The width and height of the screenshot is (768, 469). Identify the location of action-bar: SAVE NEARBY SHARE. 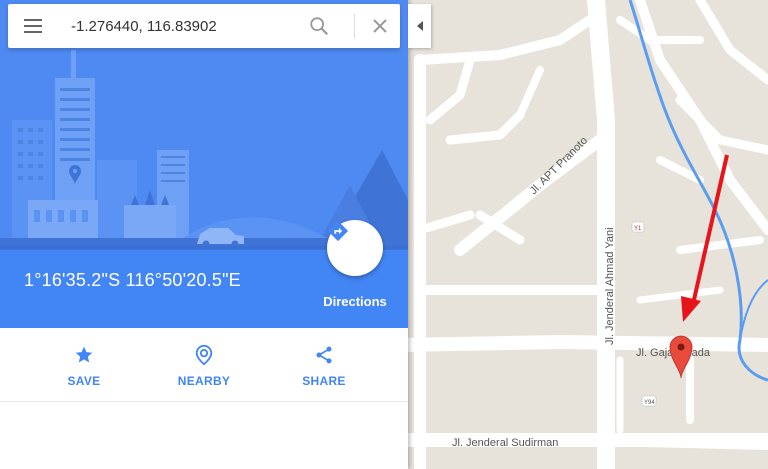
(204, 365).